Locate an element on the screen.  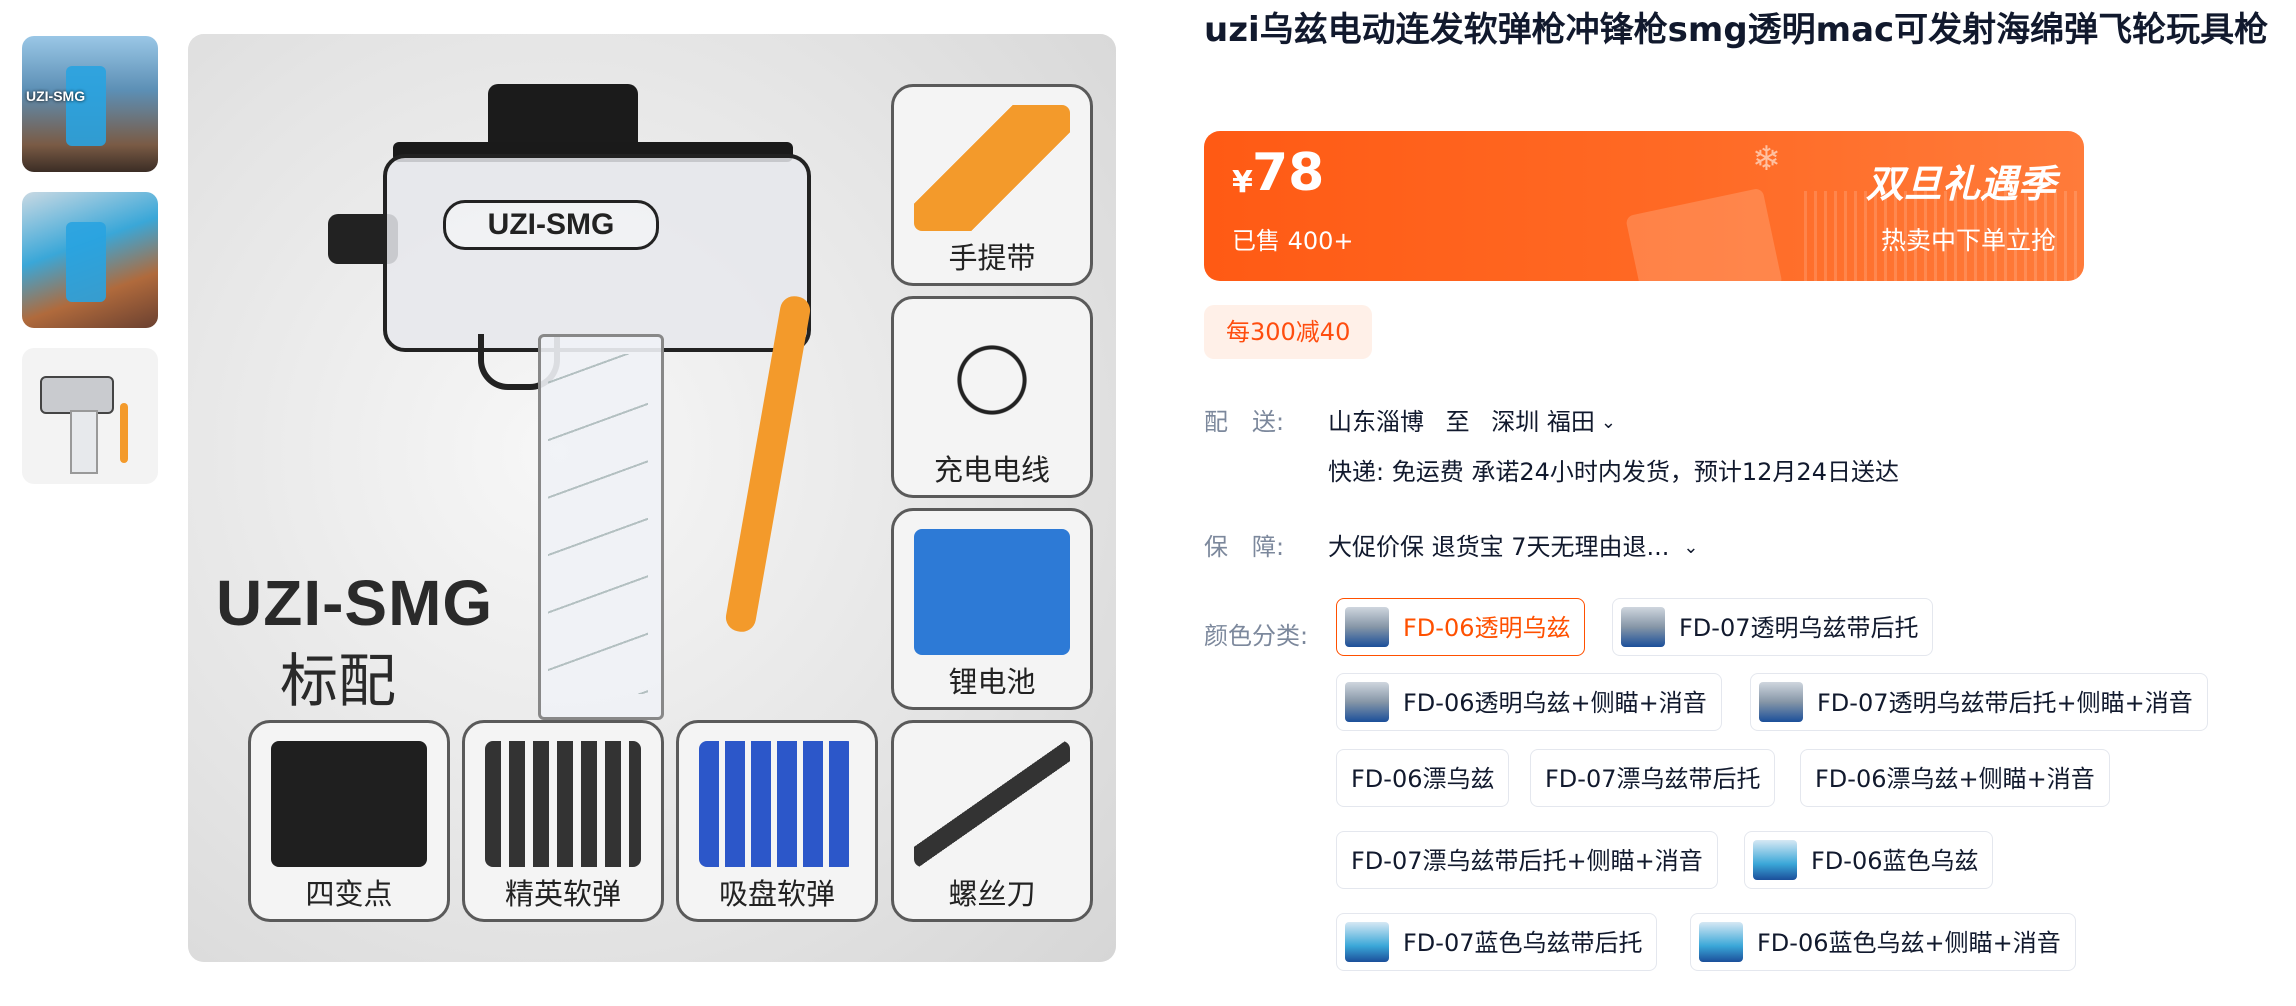
sold-count: 已售 400+ is located at coordinates (1293, 241).